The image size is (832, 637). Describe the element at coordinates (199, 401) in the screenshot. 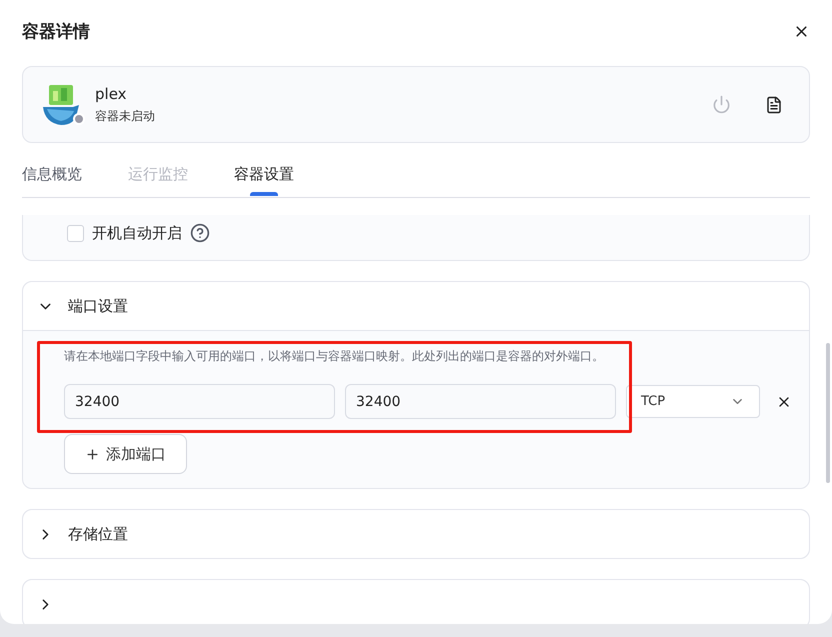

I see `local-port-field: 32400` at that location.